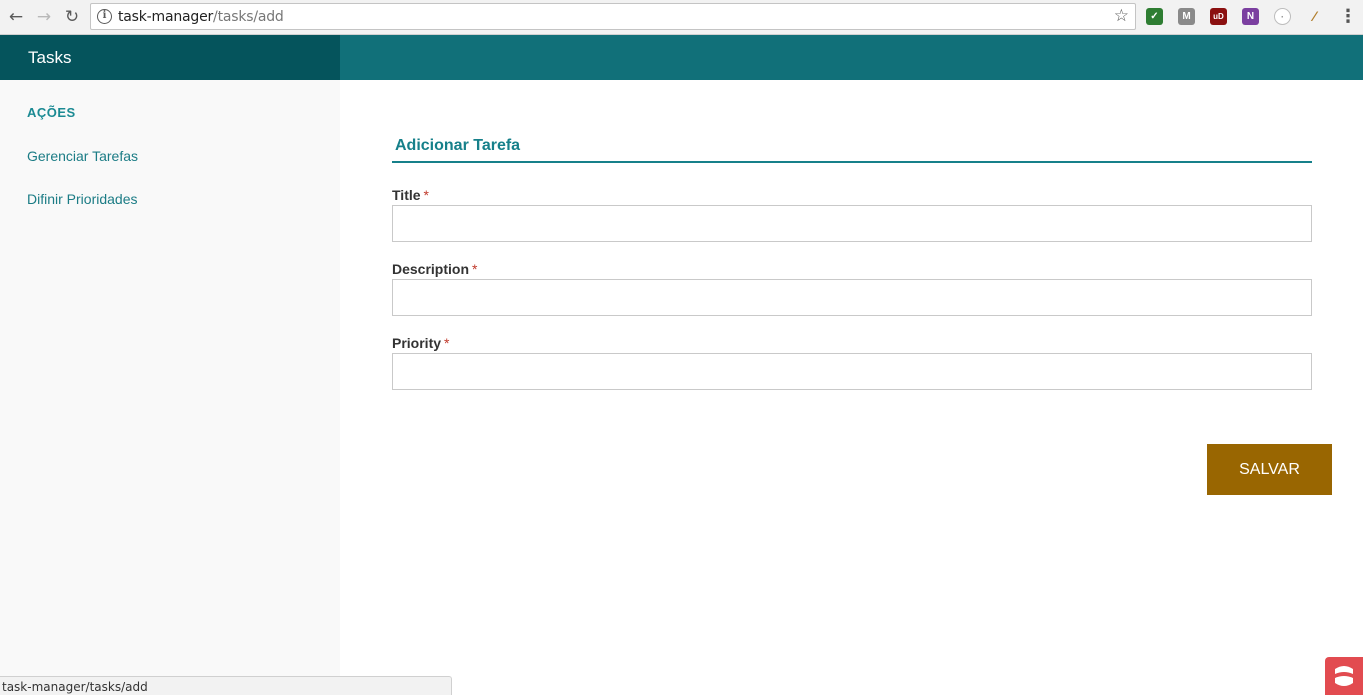  What do you see at coordinates (1121, 16) in the screenshot?
I see `bookmark-star-icon: ☆` at bounding box center [1121, 16].